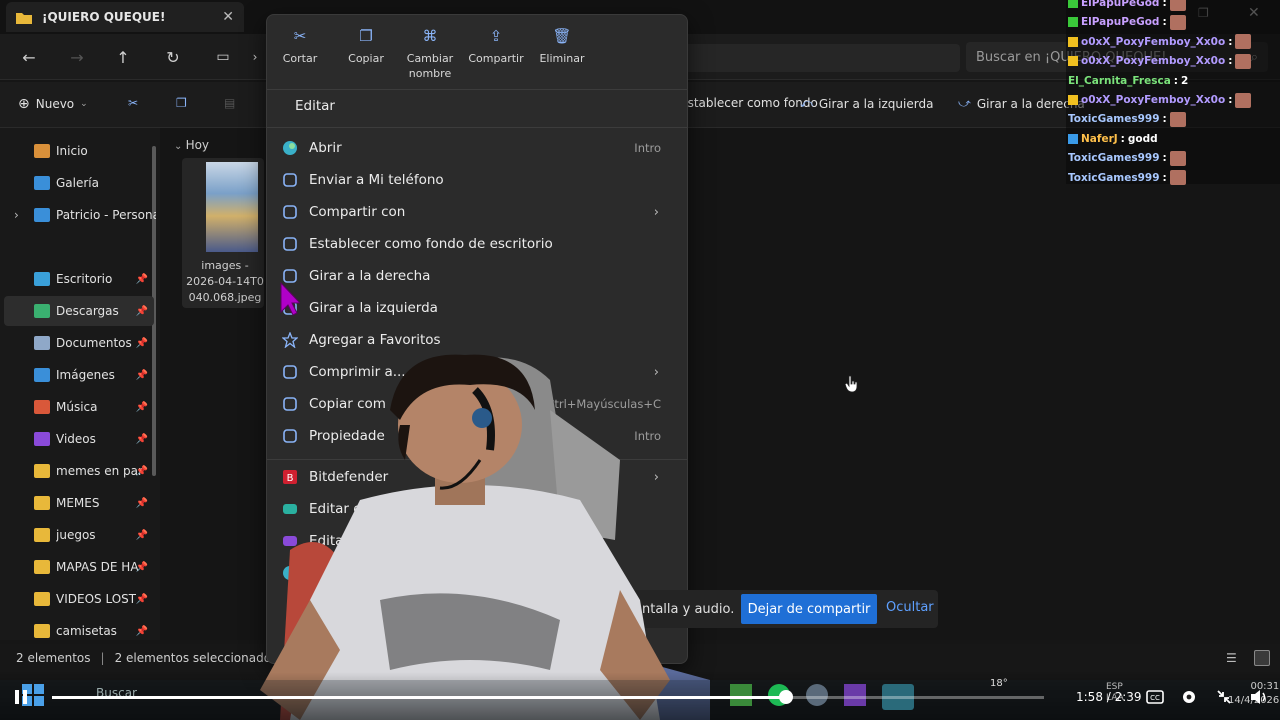 The height and width of the screenshot is (720, 1280). I want to click on menu-item: Compartir con ›, so click(478, 212).